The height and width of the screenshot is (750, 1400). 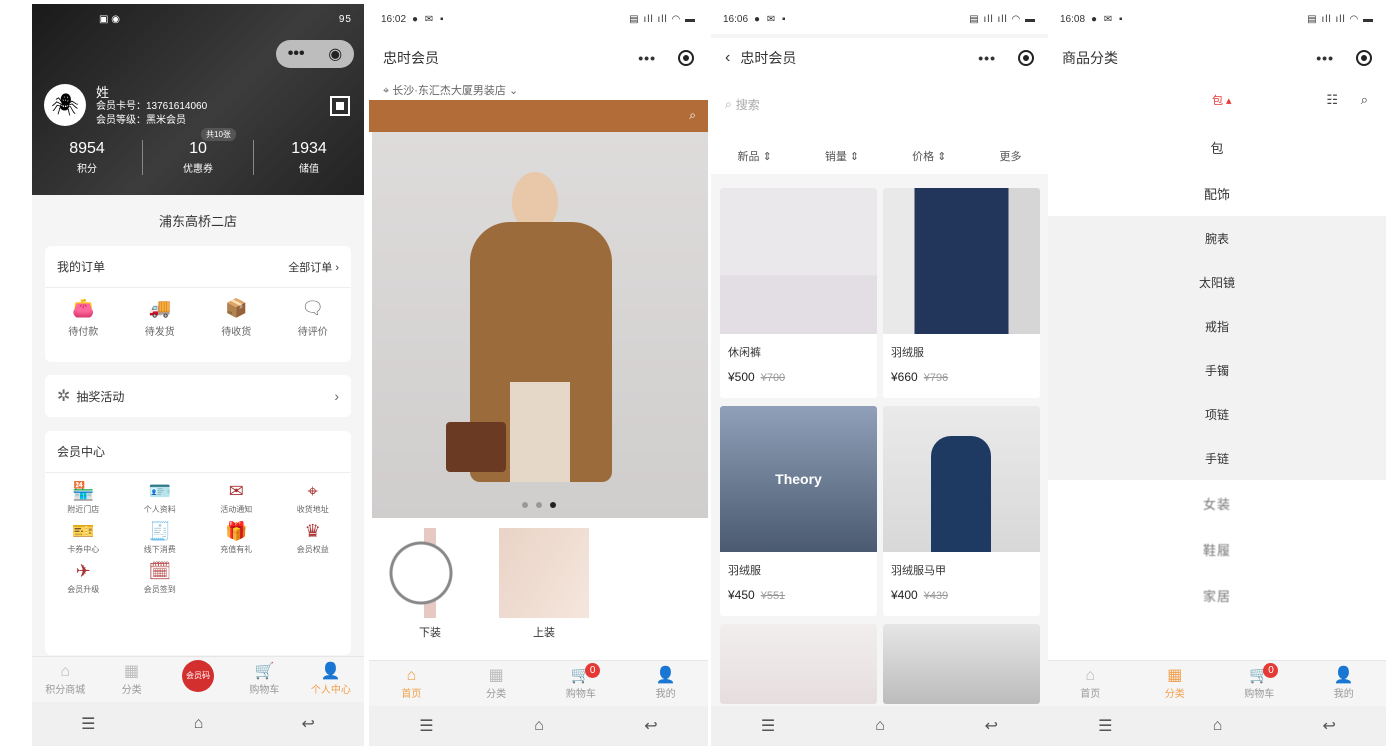 What do you see at coordinates (1217, 326) in the screenshot?
I see `subcategory-rings: 戒指` at bounding box center [1217, 326].